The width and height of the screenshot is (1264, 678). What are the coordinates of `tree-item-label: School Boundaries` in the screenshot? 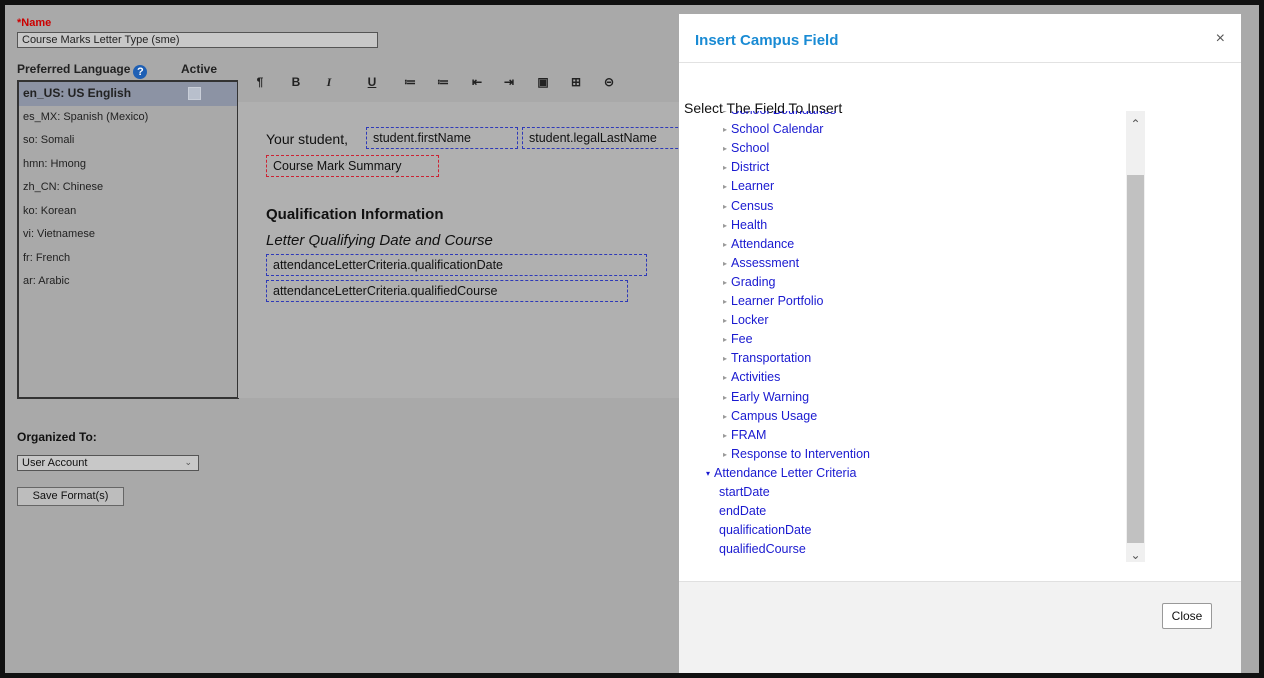 It's located at (783, 114).